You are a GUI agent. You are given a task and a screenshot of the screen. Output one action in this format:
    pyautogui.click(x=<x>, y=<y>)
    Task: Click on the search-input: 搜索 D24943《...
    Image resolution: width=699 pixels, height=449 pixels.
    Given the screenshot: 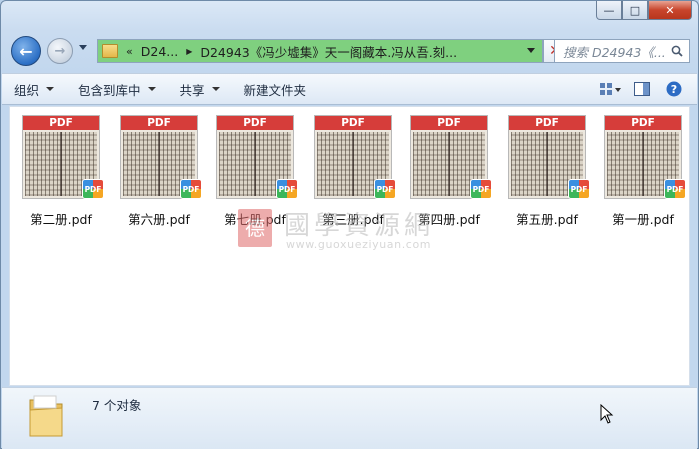 What is the action you would take?
    pyautogui.click(x=622, y=51)
    